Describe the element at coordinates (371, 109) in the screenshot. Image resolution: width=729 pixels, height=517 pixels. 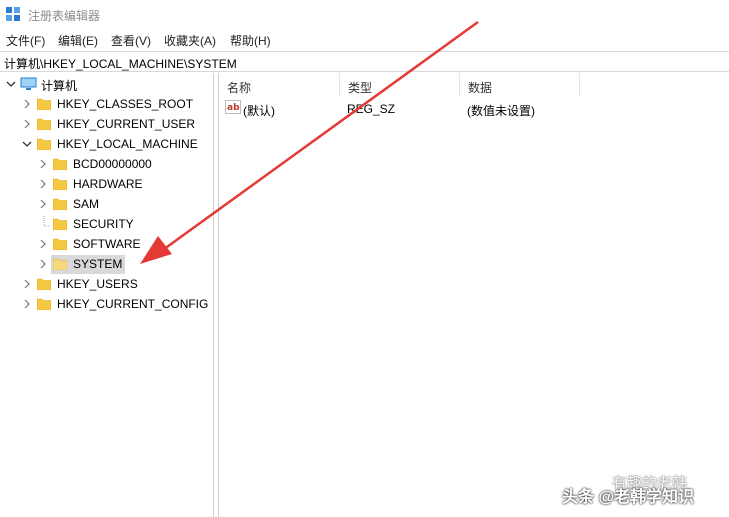
I see `value-type: REG_SZ` at that location.